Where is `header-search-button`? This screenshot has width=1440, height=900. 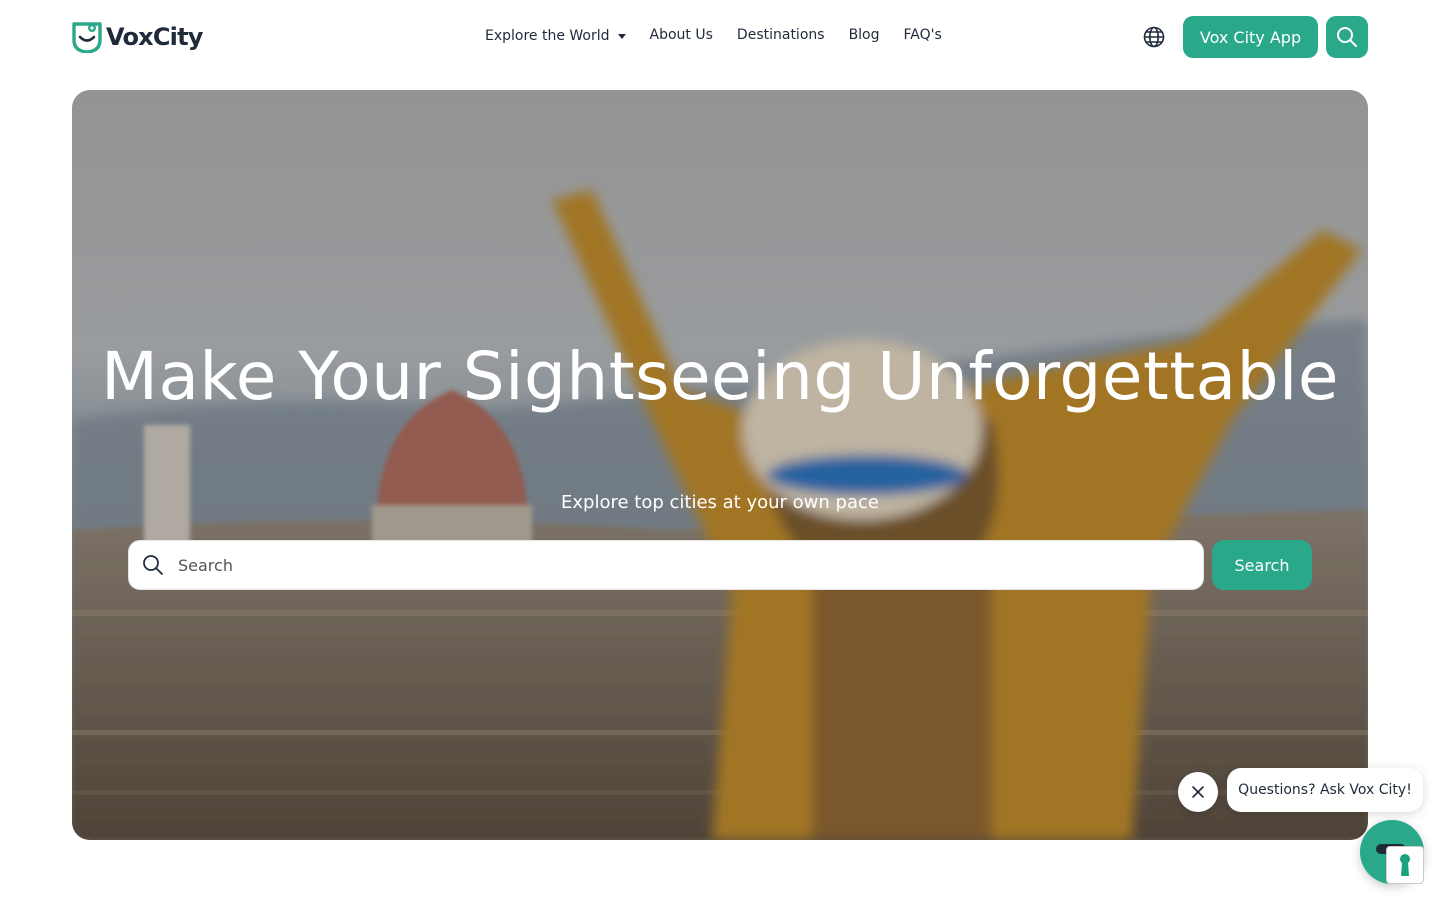 header-search-button is located at coordinates (1347, 37).